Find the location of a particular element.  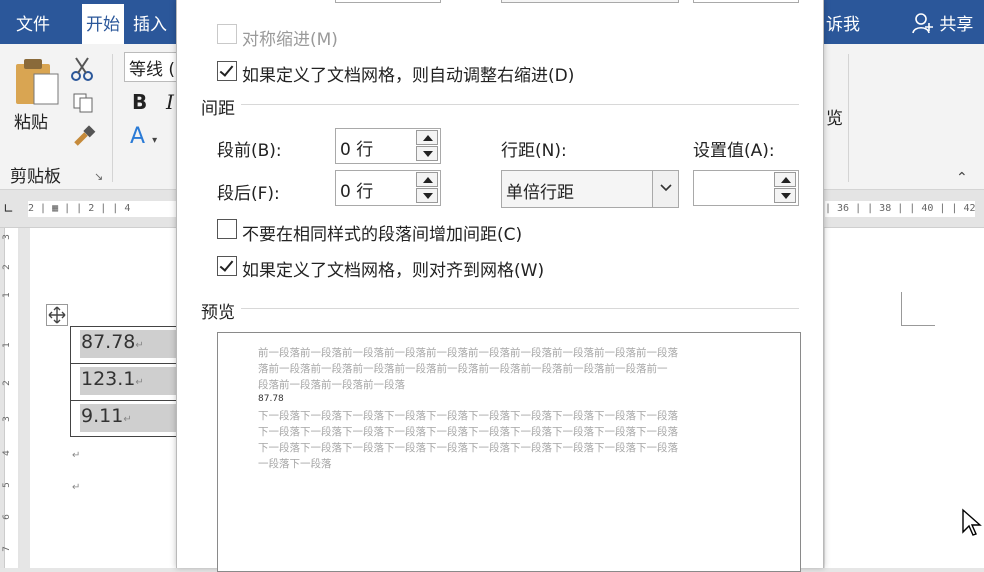

dialog-launcher-icon: ↘ is located at coordinates (98, 176).